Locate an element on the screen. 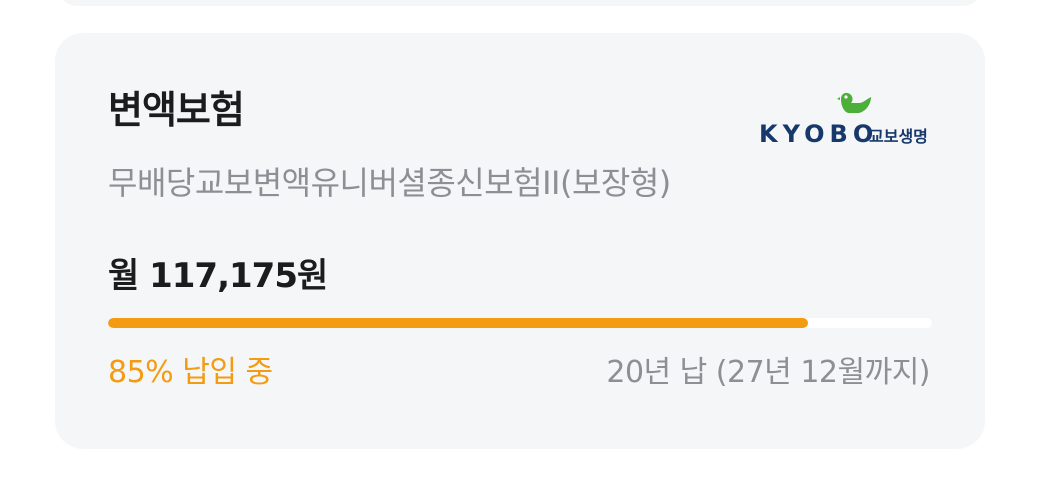  product-name: 무배당교보변액유니버셜종신보험II(보장형) is located at coordinates (389, 183).